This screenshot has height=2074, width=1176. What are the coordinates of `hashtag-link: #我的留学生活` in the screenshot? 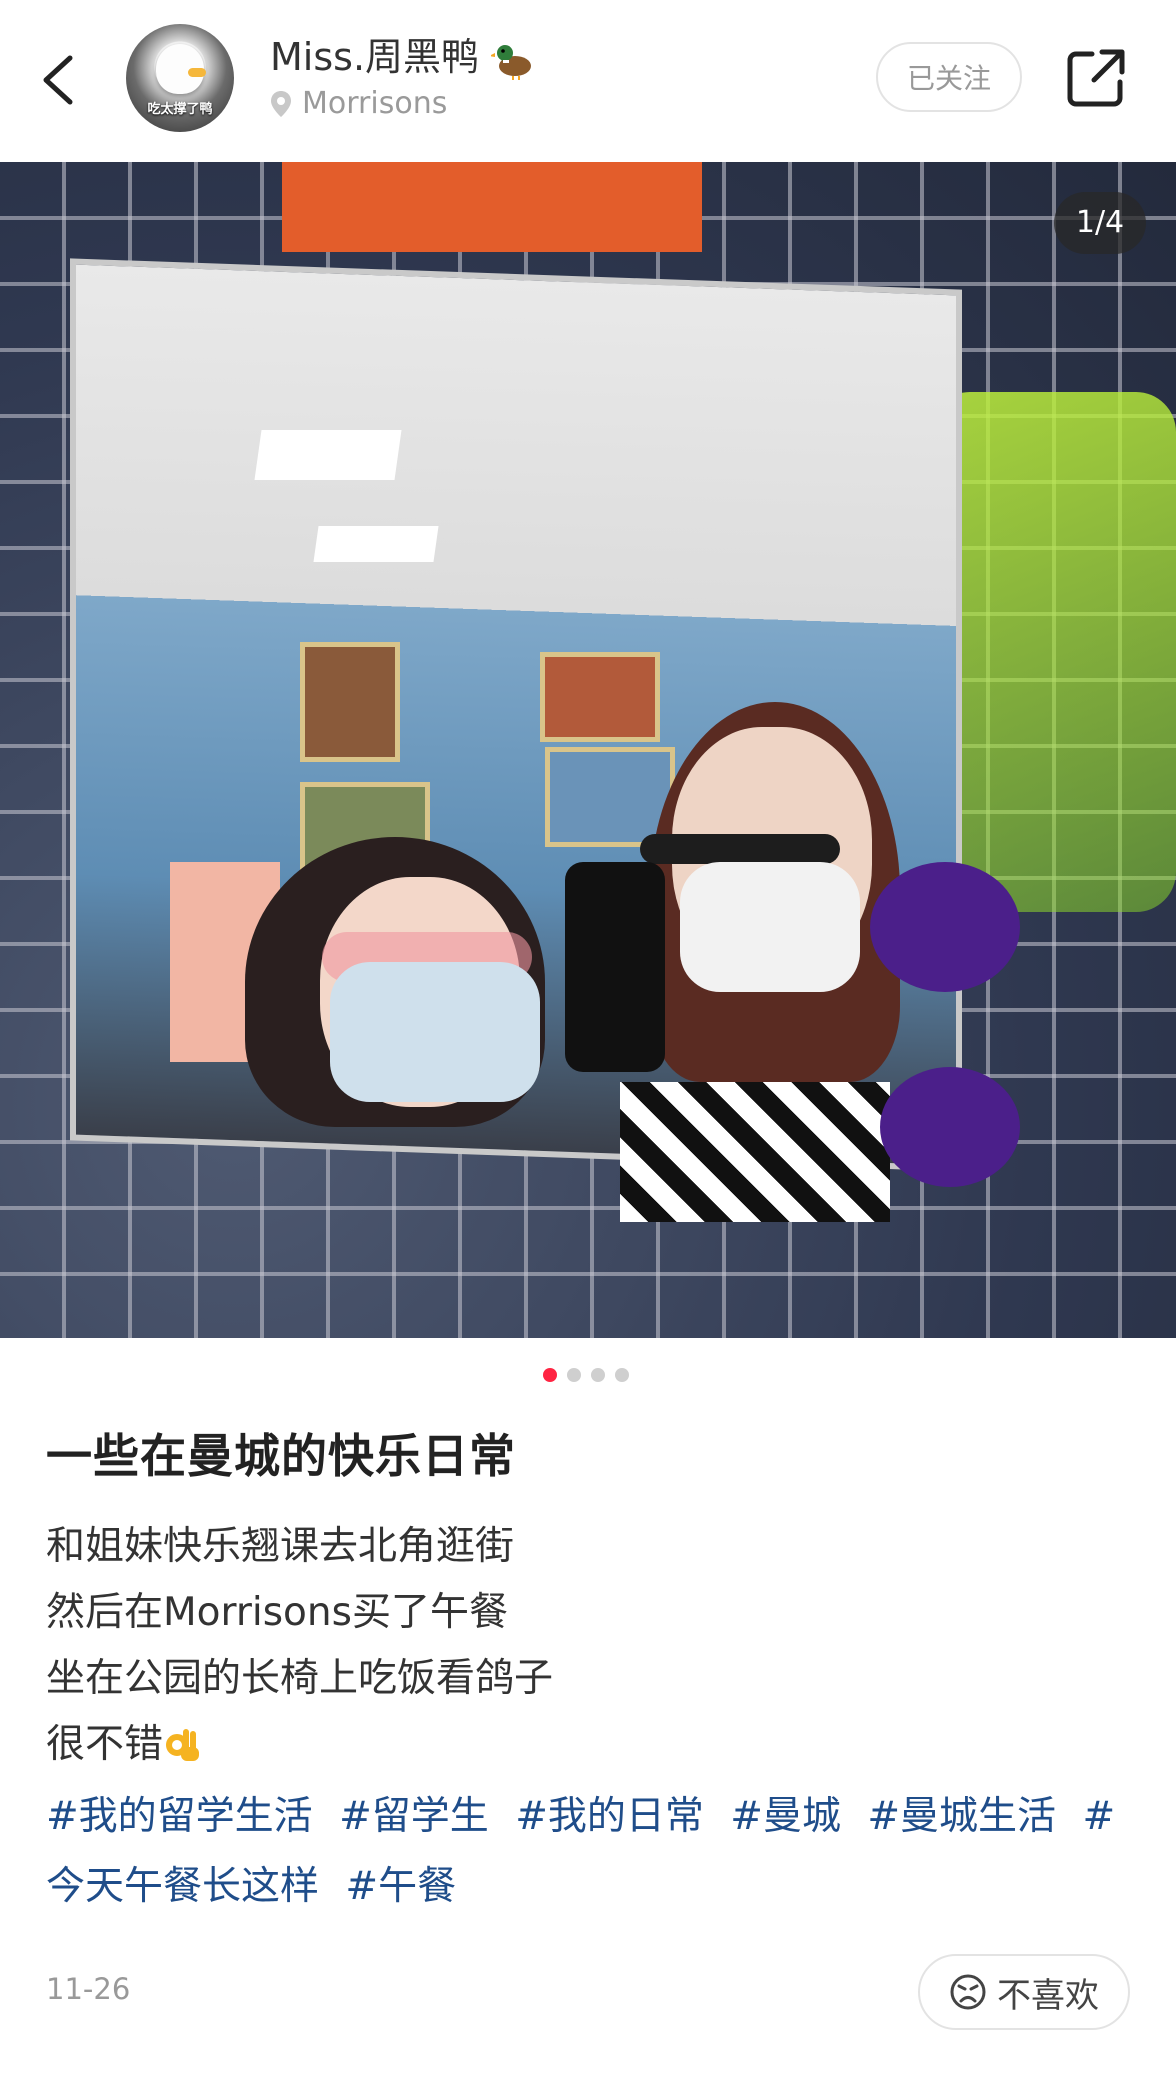 It's located at (179, 1816).